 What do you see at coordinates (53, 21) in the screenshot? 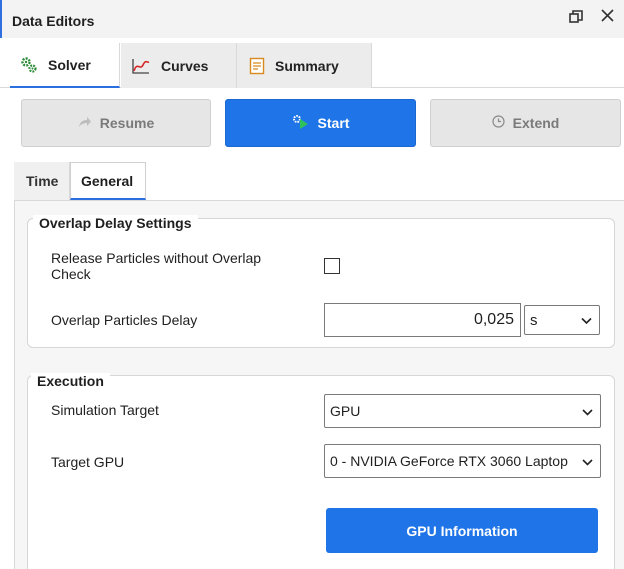
I see `panel-title: Data Editors` at bounding box center [53, 21].